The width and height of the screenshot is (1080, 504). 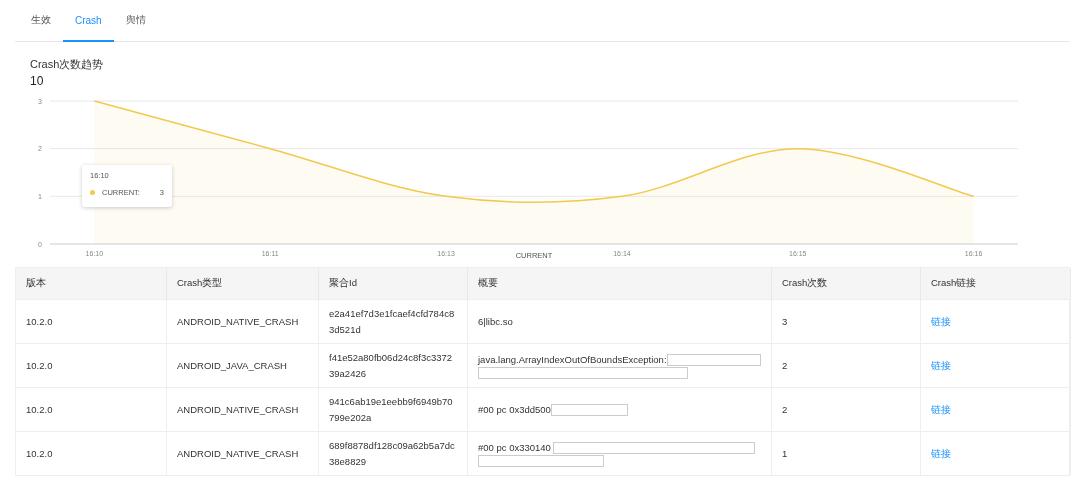 I want to click on tab: 生效, so click(x=41, y=21).